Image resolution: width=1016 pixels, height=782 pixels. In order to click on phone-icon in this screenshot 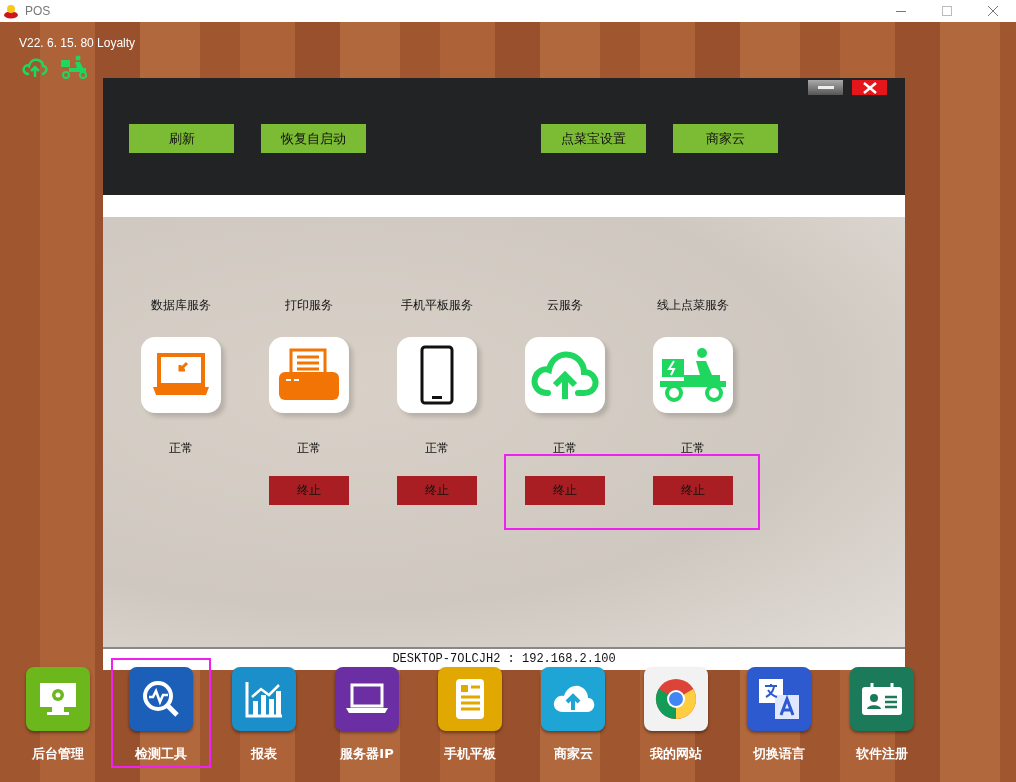, I will do `click(437, 375)`.